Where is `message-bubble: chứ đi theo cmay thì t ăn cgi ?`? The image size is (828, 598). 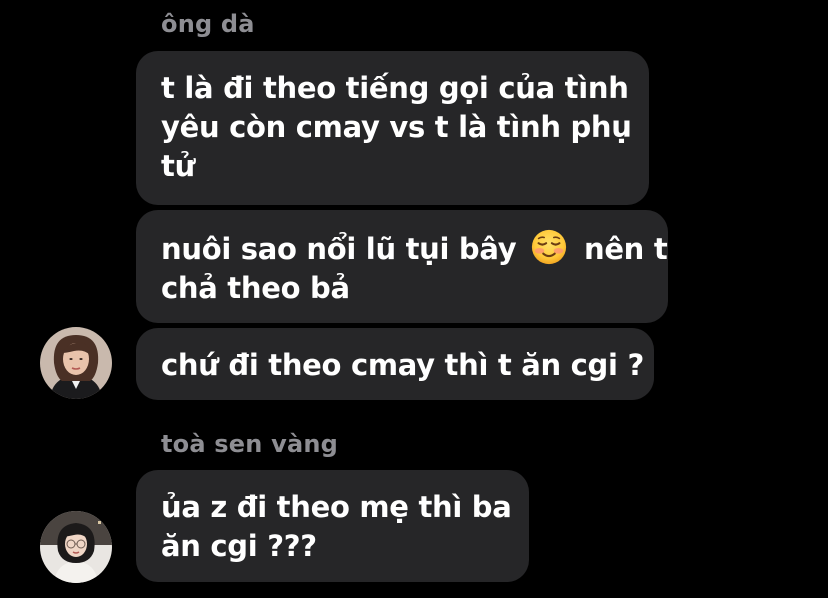 message-bubble: chứ đi theo cmay thì t ăn cgi ? is located at coordinates (395, 364).